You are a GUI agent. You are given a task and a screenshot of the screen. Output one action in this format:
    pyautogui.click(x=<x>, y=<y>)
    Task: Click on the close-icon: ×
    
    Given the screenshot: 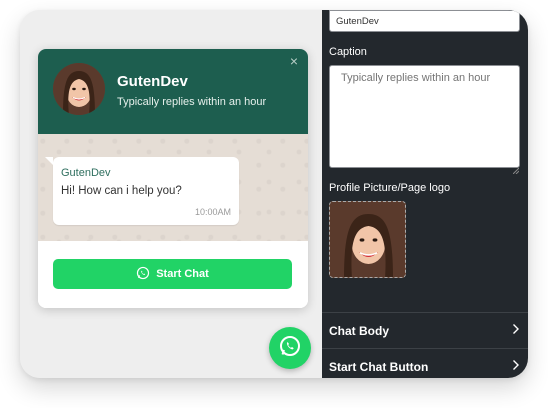 What is the action you would take?
    pyautogui.click(x=294, y=61)
    